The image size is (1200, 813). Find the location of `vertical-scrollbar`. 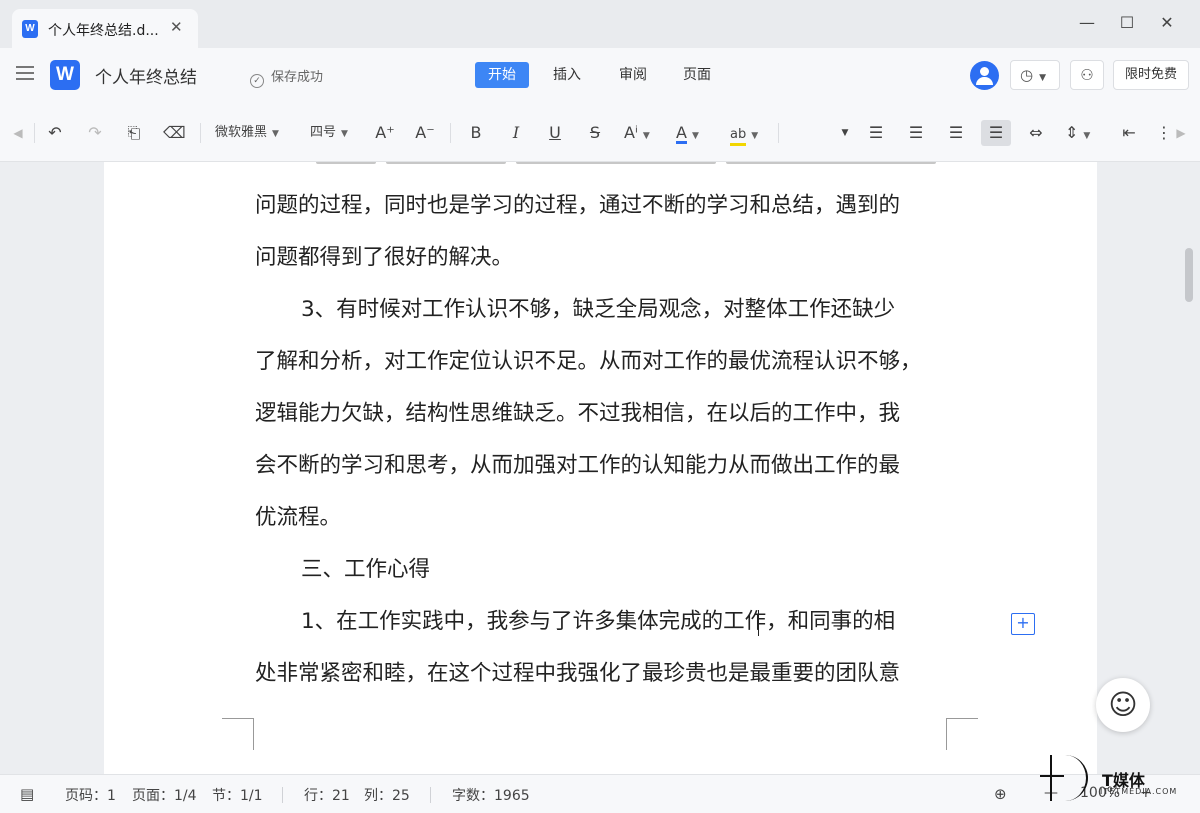

vertical-scrollbar is located at coordinates (1189, 275).